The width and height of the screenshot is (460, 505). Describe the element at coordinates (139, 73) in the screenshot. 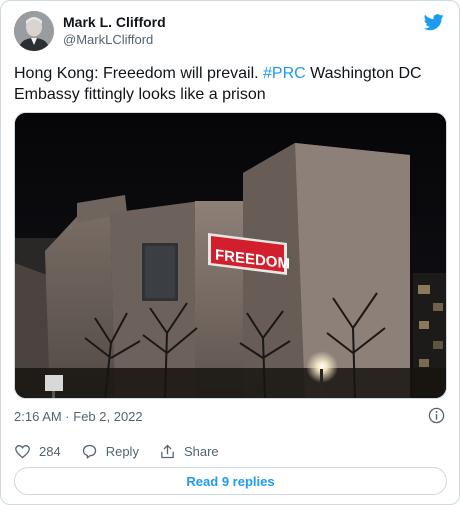

I see `tweet-text-part: Hong Kong: Freeedom will prevail.` at that location.